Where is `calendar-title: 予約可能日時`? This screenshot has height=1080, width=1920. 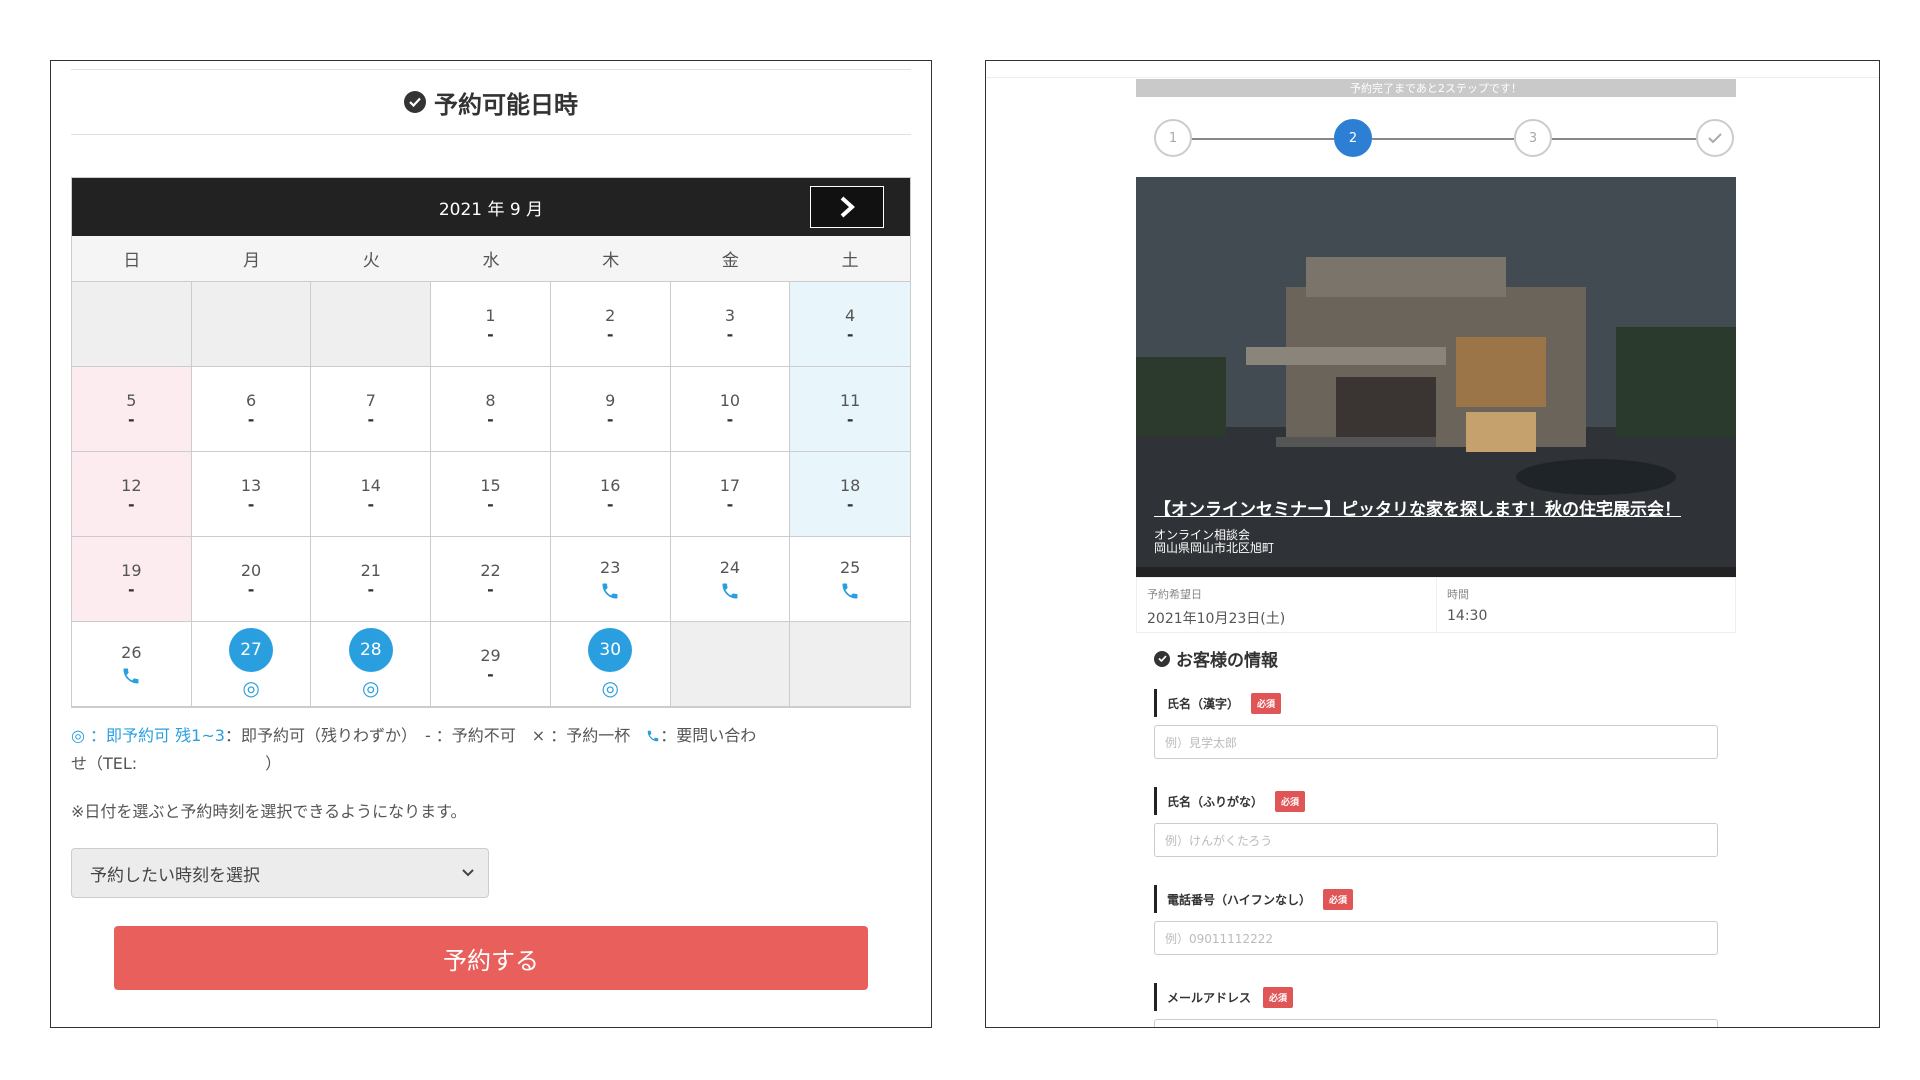
calendar-title: 予約可能日時 is located at coordinates (506, 104).